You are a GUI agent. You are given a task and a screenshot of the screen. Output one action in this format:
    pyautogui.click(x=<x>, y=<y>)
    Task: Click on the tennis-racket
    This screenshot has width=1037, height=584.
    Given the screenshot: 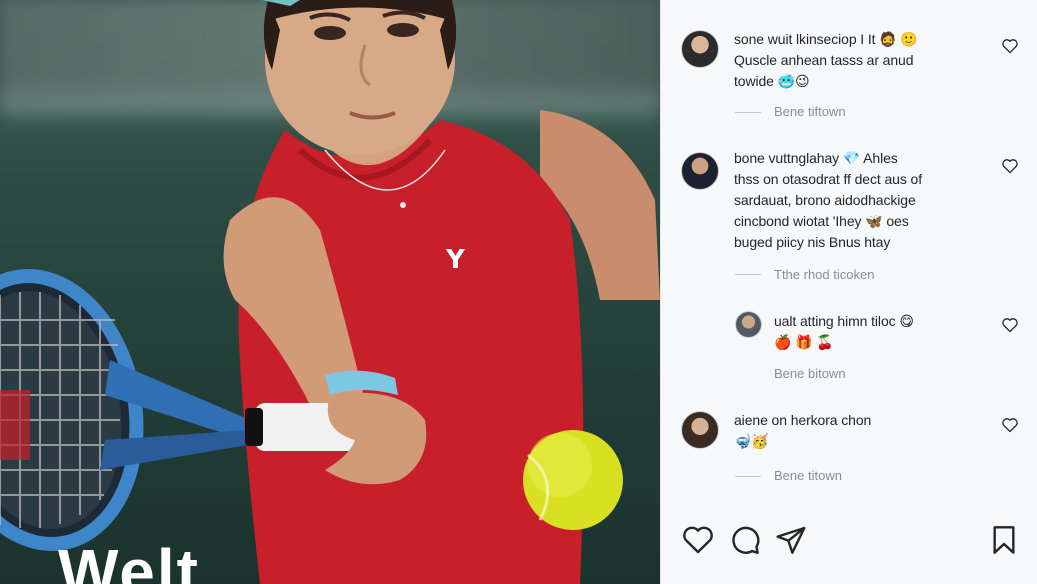 What is the action you would take?
    pyautogui.click(x=125, y=410)
    